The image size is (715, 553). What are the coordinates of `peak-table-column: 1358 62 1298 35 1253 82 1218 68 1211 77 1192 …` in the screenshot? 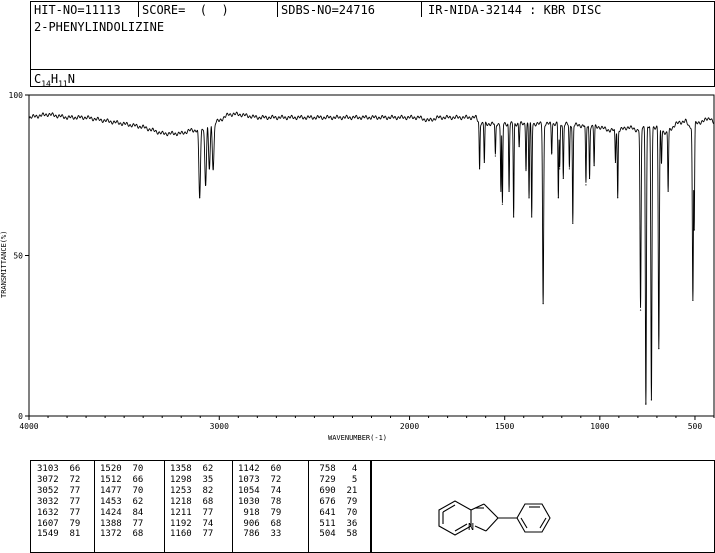 It's located at (191, 502).